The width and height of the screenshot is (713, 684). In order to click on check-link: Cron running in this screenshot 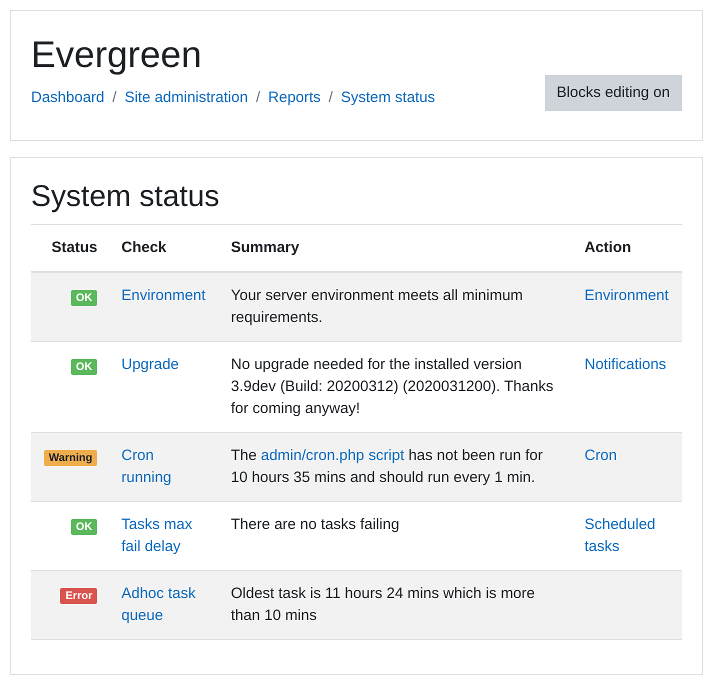, I will do `click(164, 467)`.